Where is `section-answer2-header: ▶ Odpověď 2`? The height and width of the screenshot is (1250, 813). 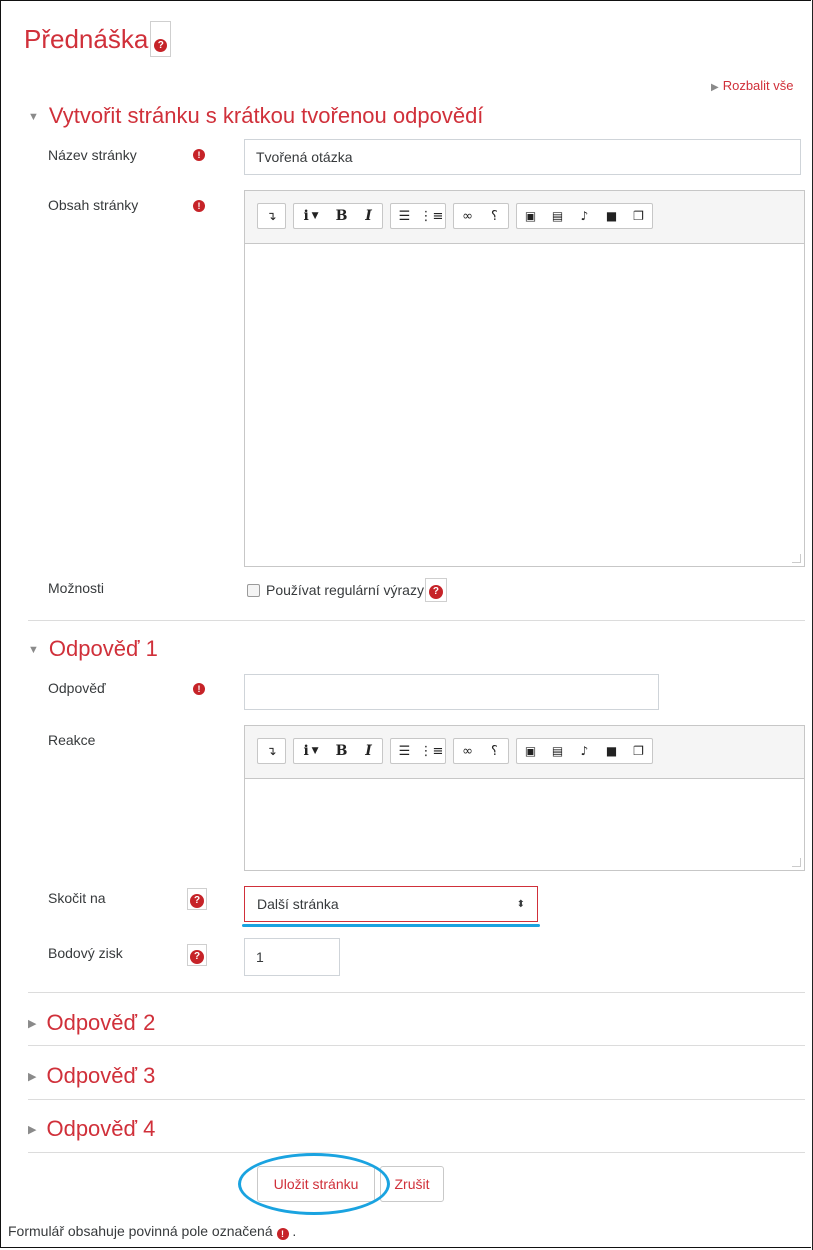
section-answer2-header: ▶ Odpověď 2 is located at coordinates (91, 1023).